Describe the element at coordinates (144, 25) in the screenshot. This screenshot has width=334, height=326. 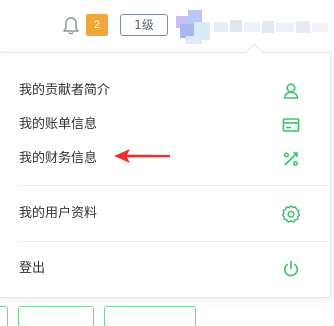
I see `user-level-badge: 1级` at that location.